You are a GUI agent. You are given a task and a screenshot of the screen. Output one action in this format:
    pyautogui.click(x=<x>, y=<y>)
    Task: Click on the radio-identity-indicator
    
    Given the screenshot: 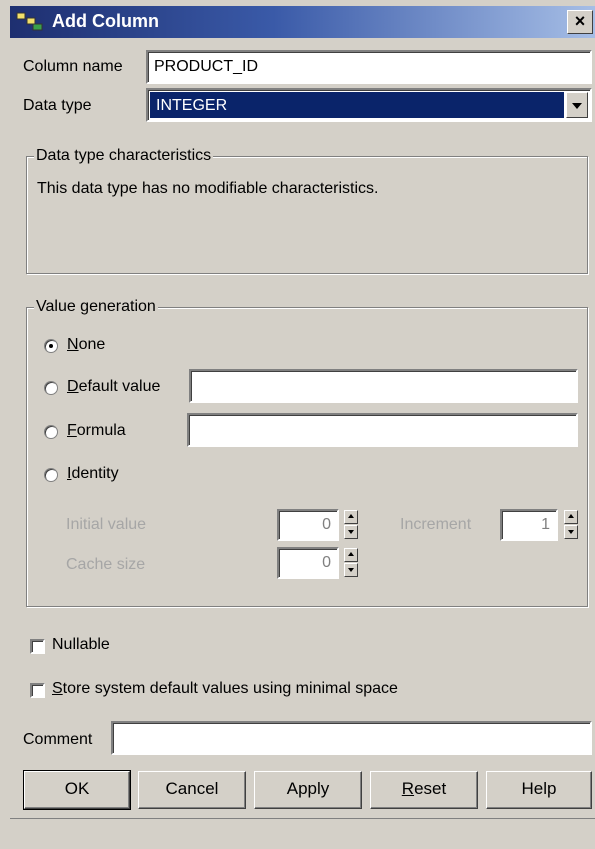 What is the action you would take?
    pyautogui.click(x=51, y=475)
    